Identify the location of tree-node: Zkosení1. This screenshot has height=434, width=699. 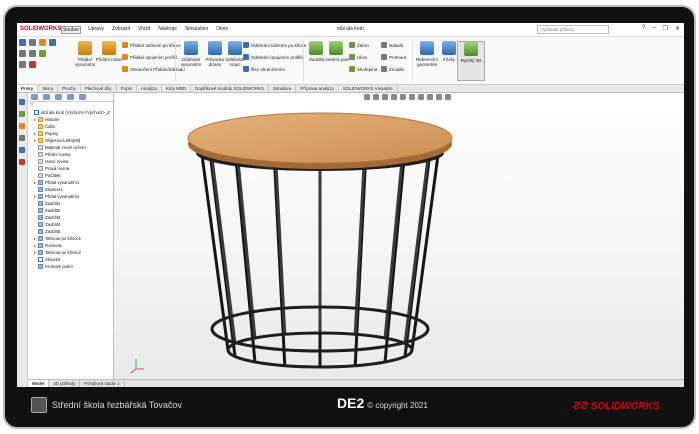
(70, 189).